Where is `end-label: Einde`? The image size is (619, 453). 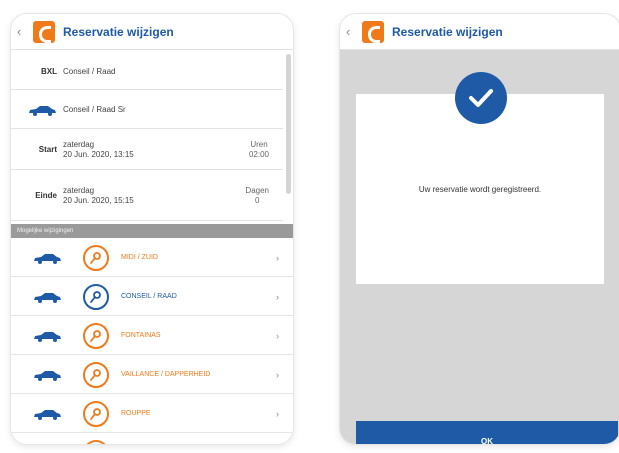
end-label: Einde is located at coordinates (46, 195).